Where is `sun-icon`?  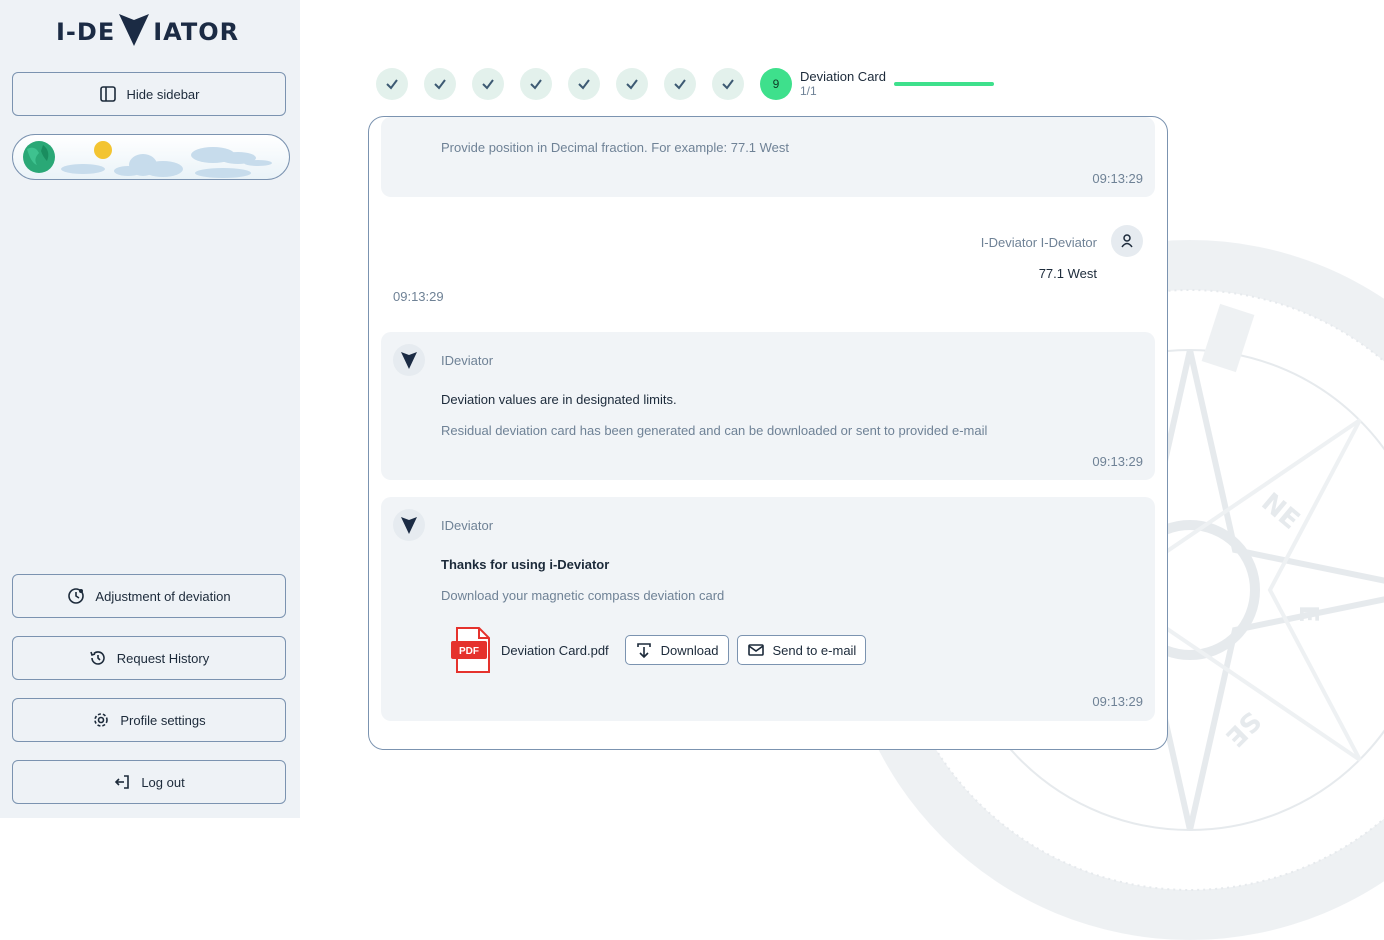
sun-icon is located at coordinates (103, 150).